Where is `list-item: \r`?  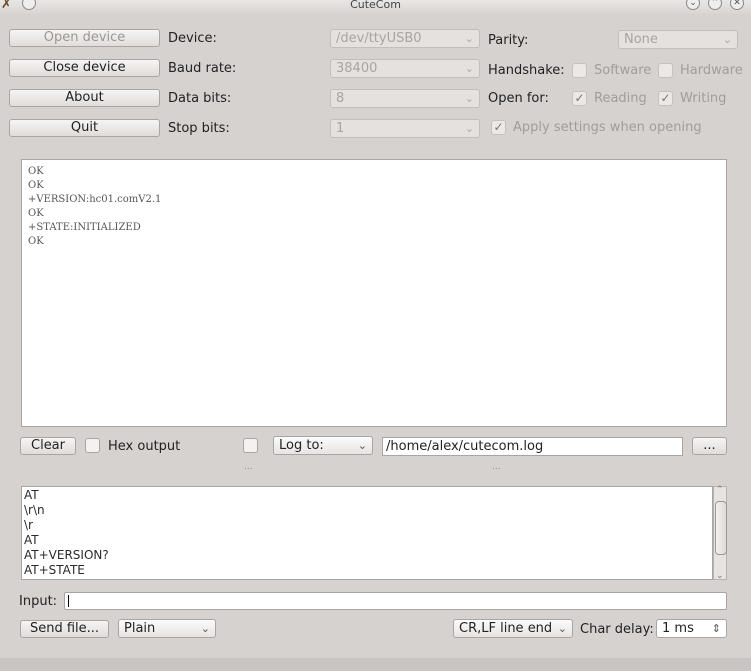 list-item: \r is located at coordinates (367, 525).